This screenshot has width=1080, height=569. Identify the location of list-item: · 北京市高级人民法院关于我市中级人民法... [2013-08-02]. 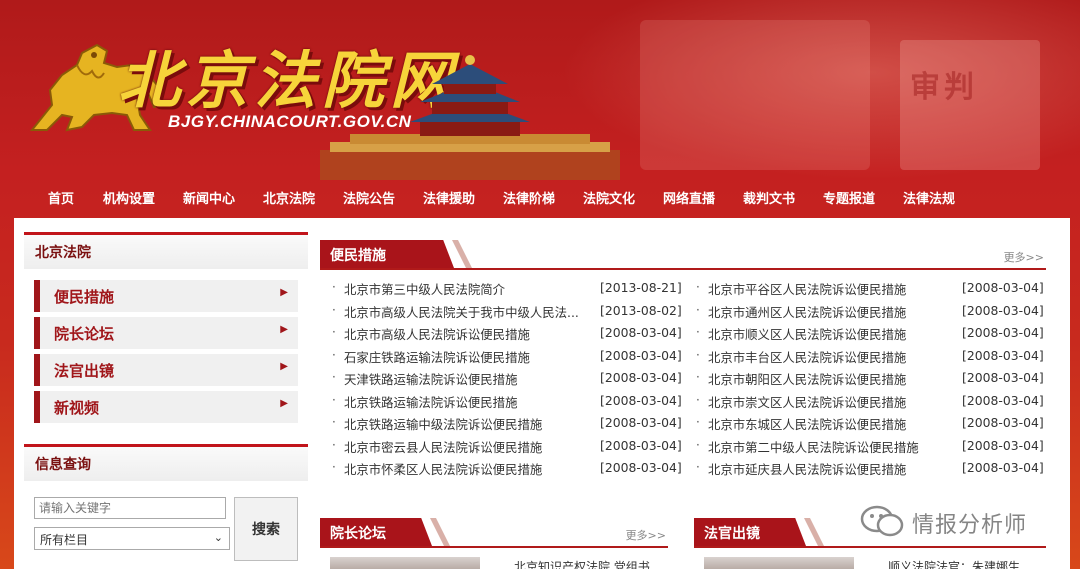
(507, 314).